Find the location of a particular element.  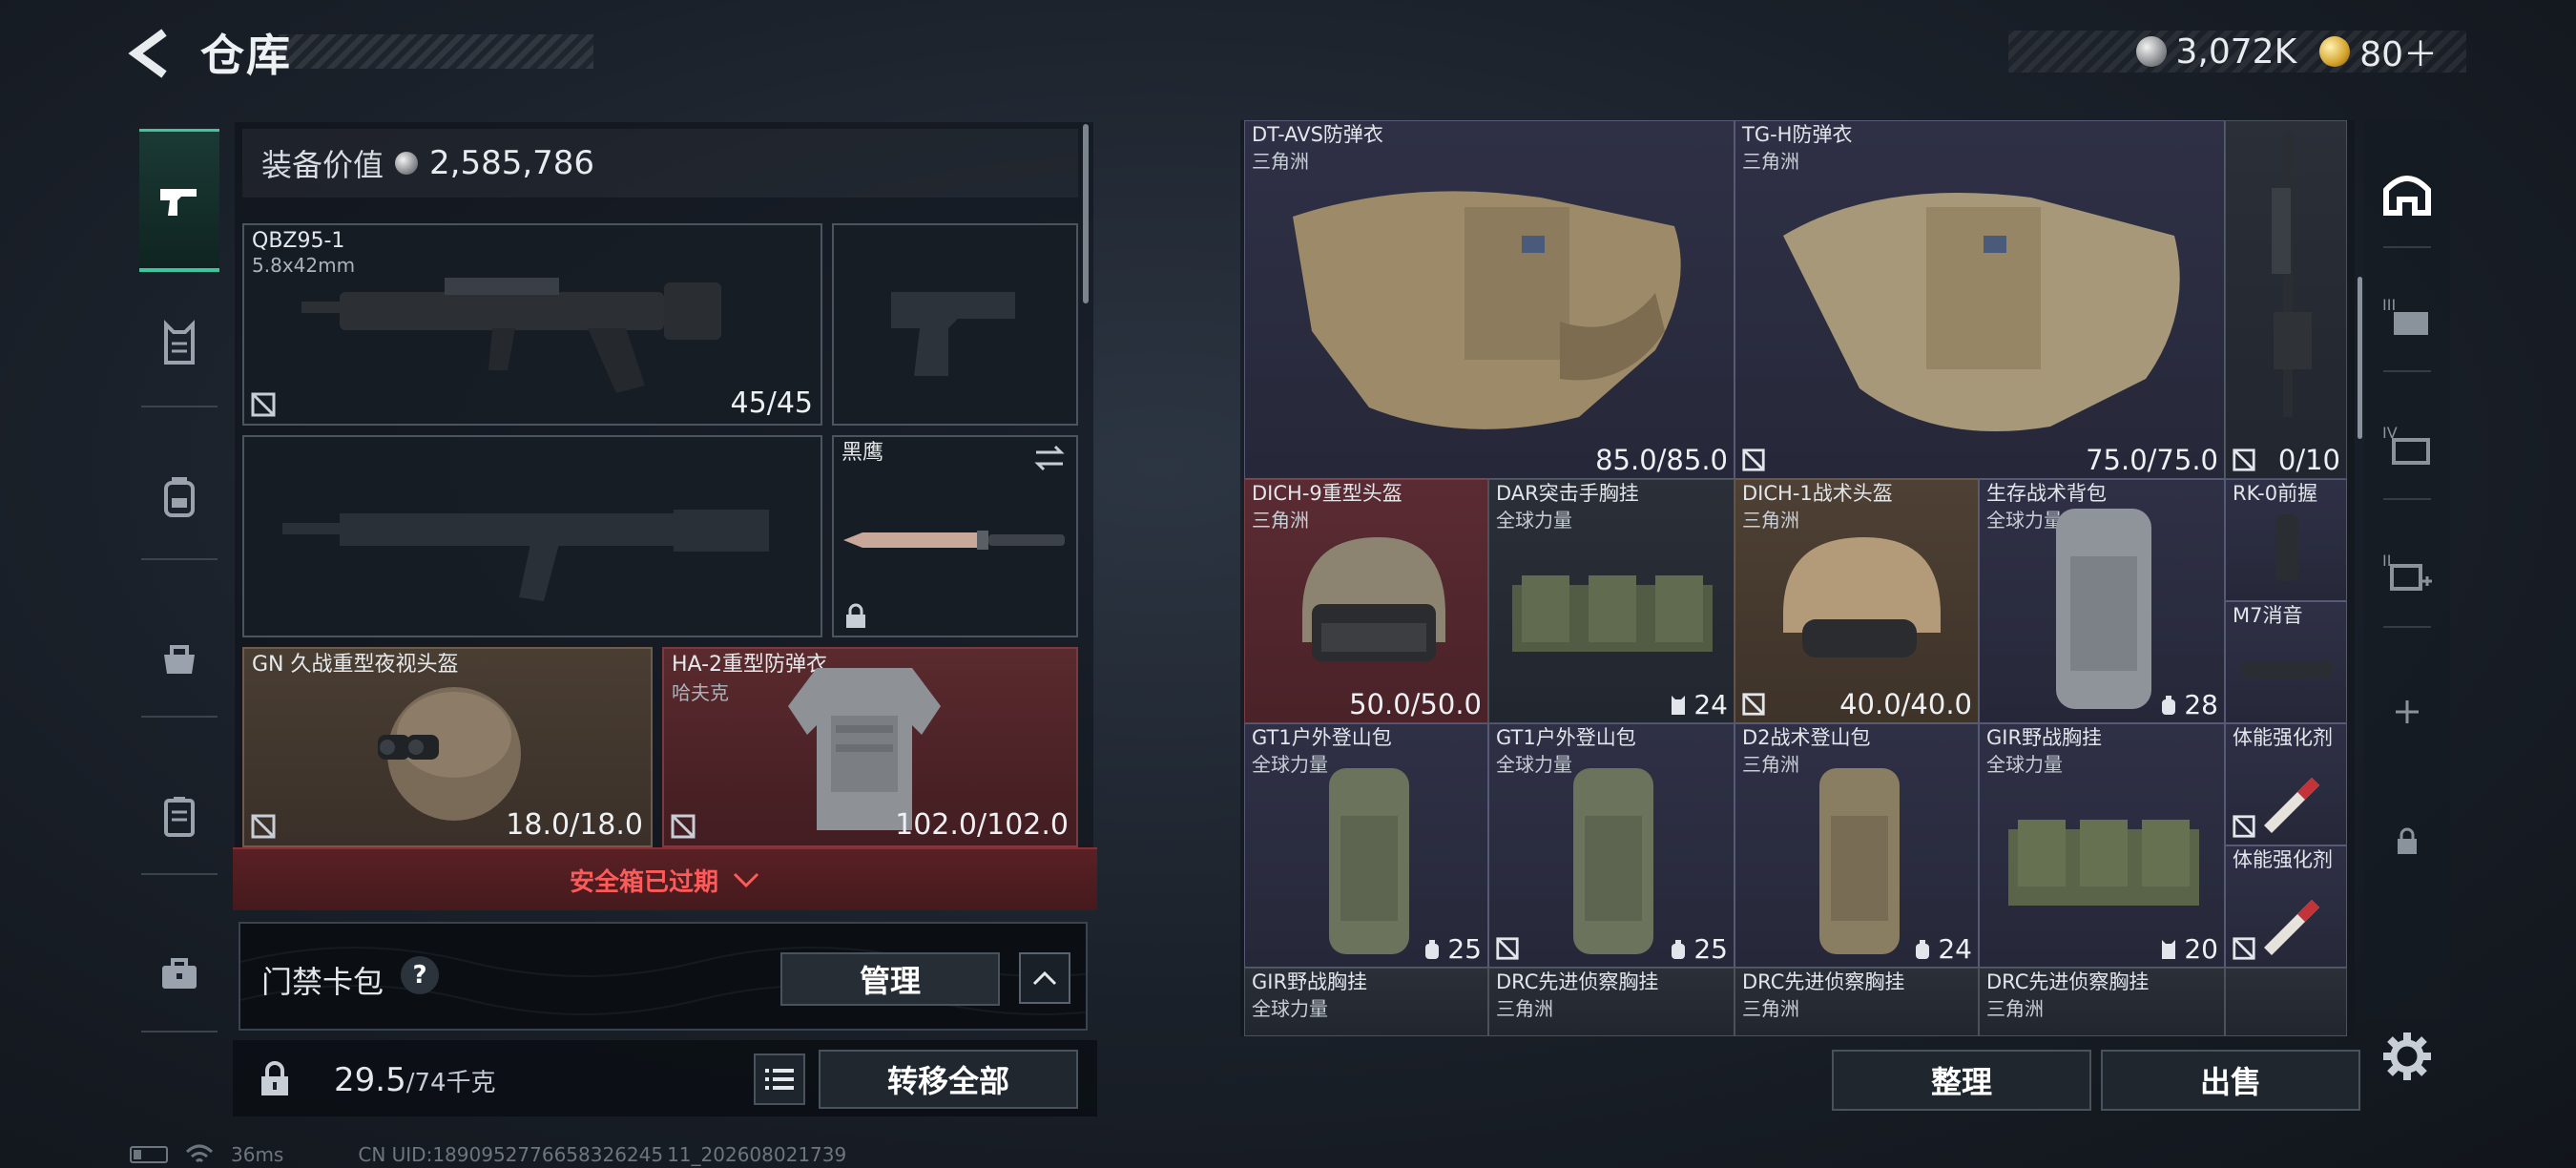

gold-coin-icon is located at coordinates (2335, 52).